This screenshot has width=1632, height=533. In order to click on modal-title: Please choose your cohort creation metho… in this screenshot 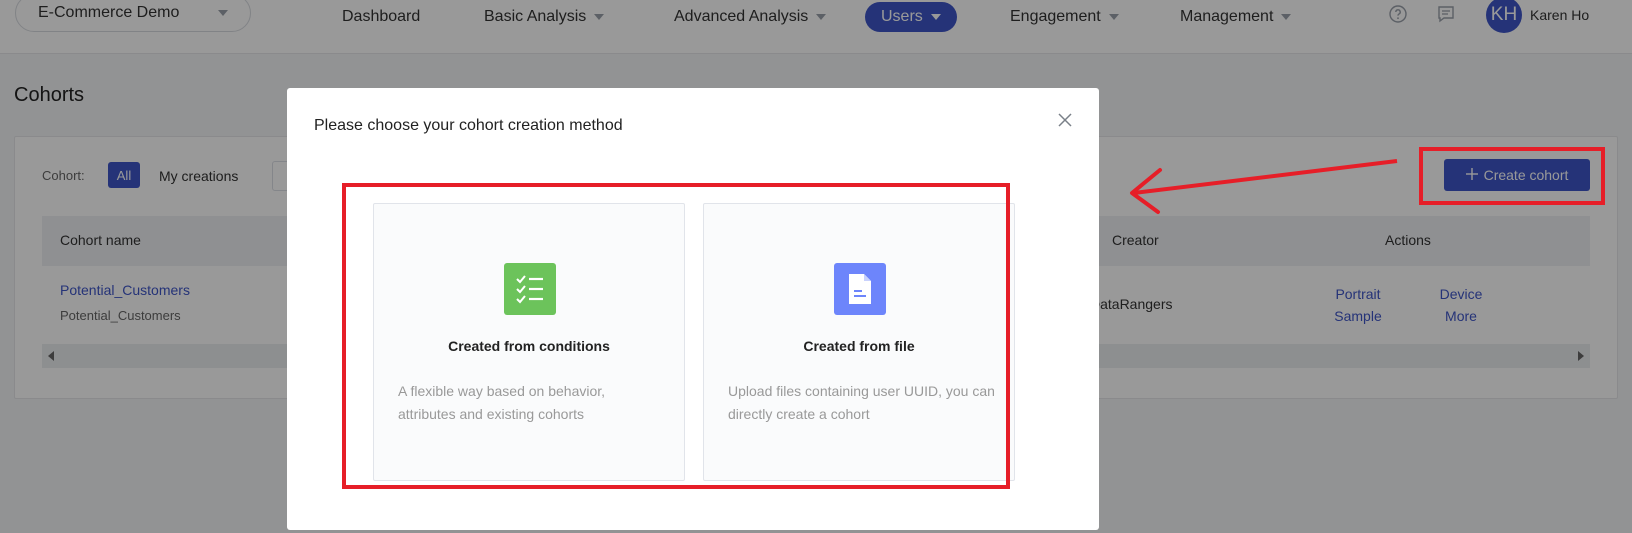, I will do `click(468, 125)`.